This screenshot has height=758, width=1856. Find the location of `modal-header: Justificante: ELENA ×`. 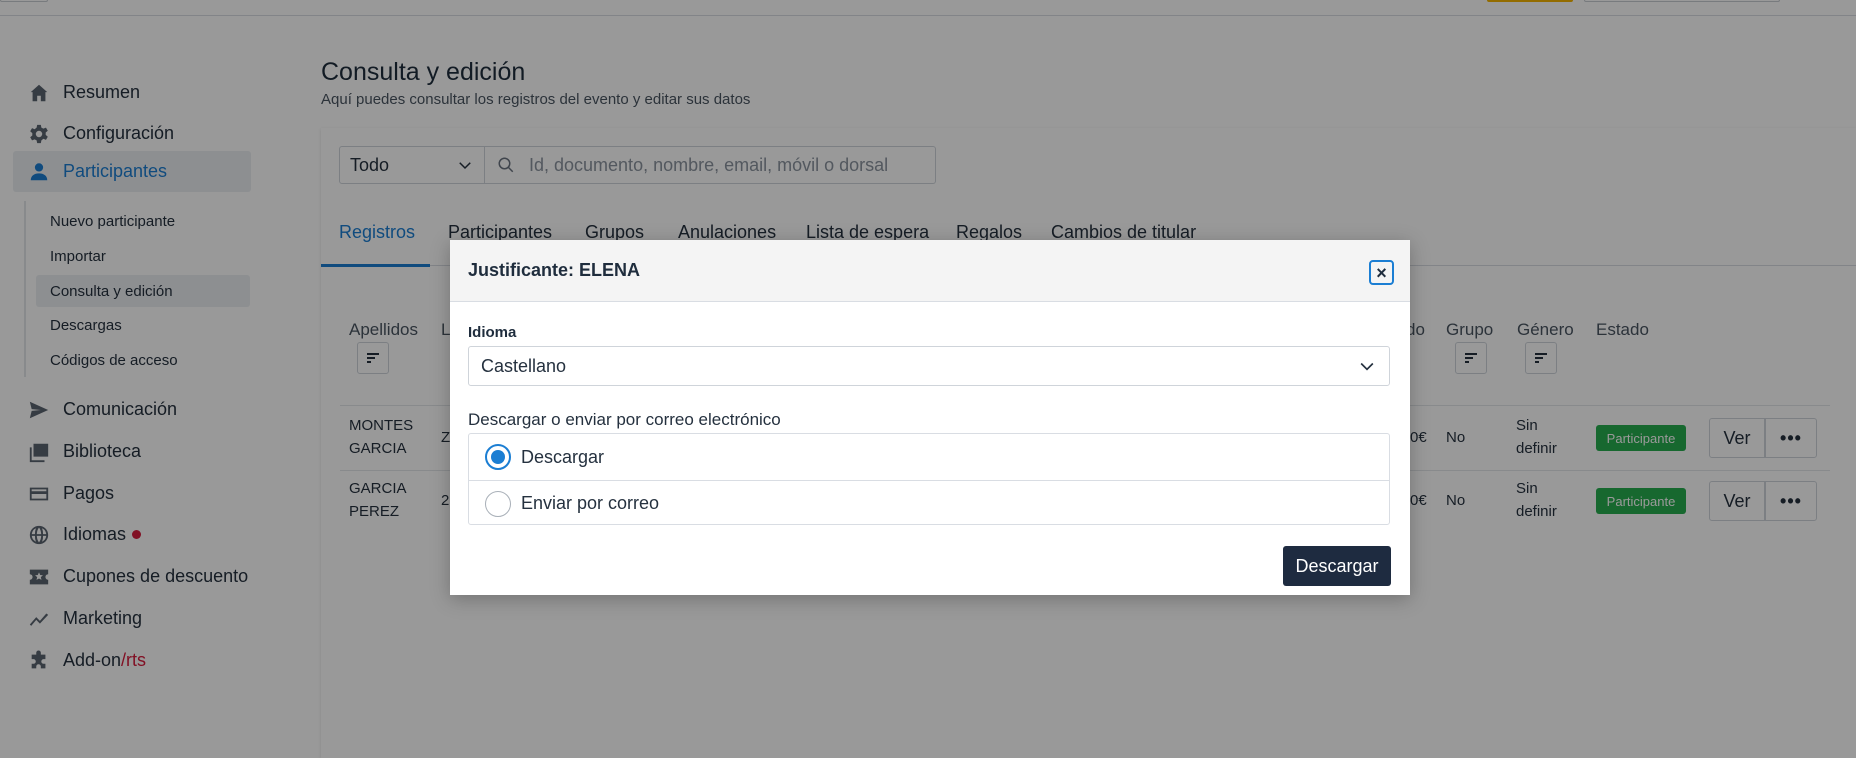

modal-header: Justificante: ELENA × is located at coordinates (930, 271).